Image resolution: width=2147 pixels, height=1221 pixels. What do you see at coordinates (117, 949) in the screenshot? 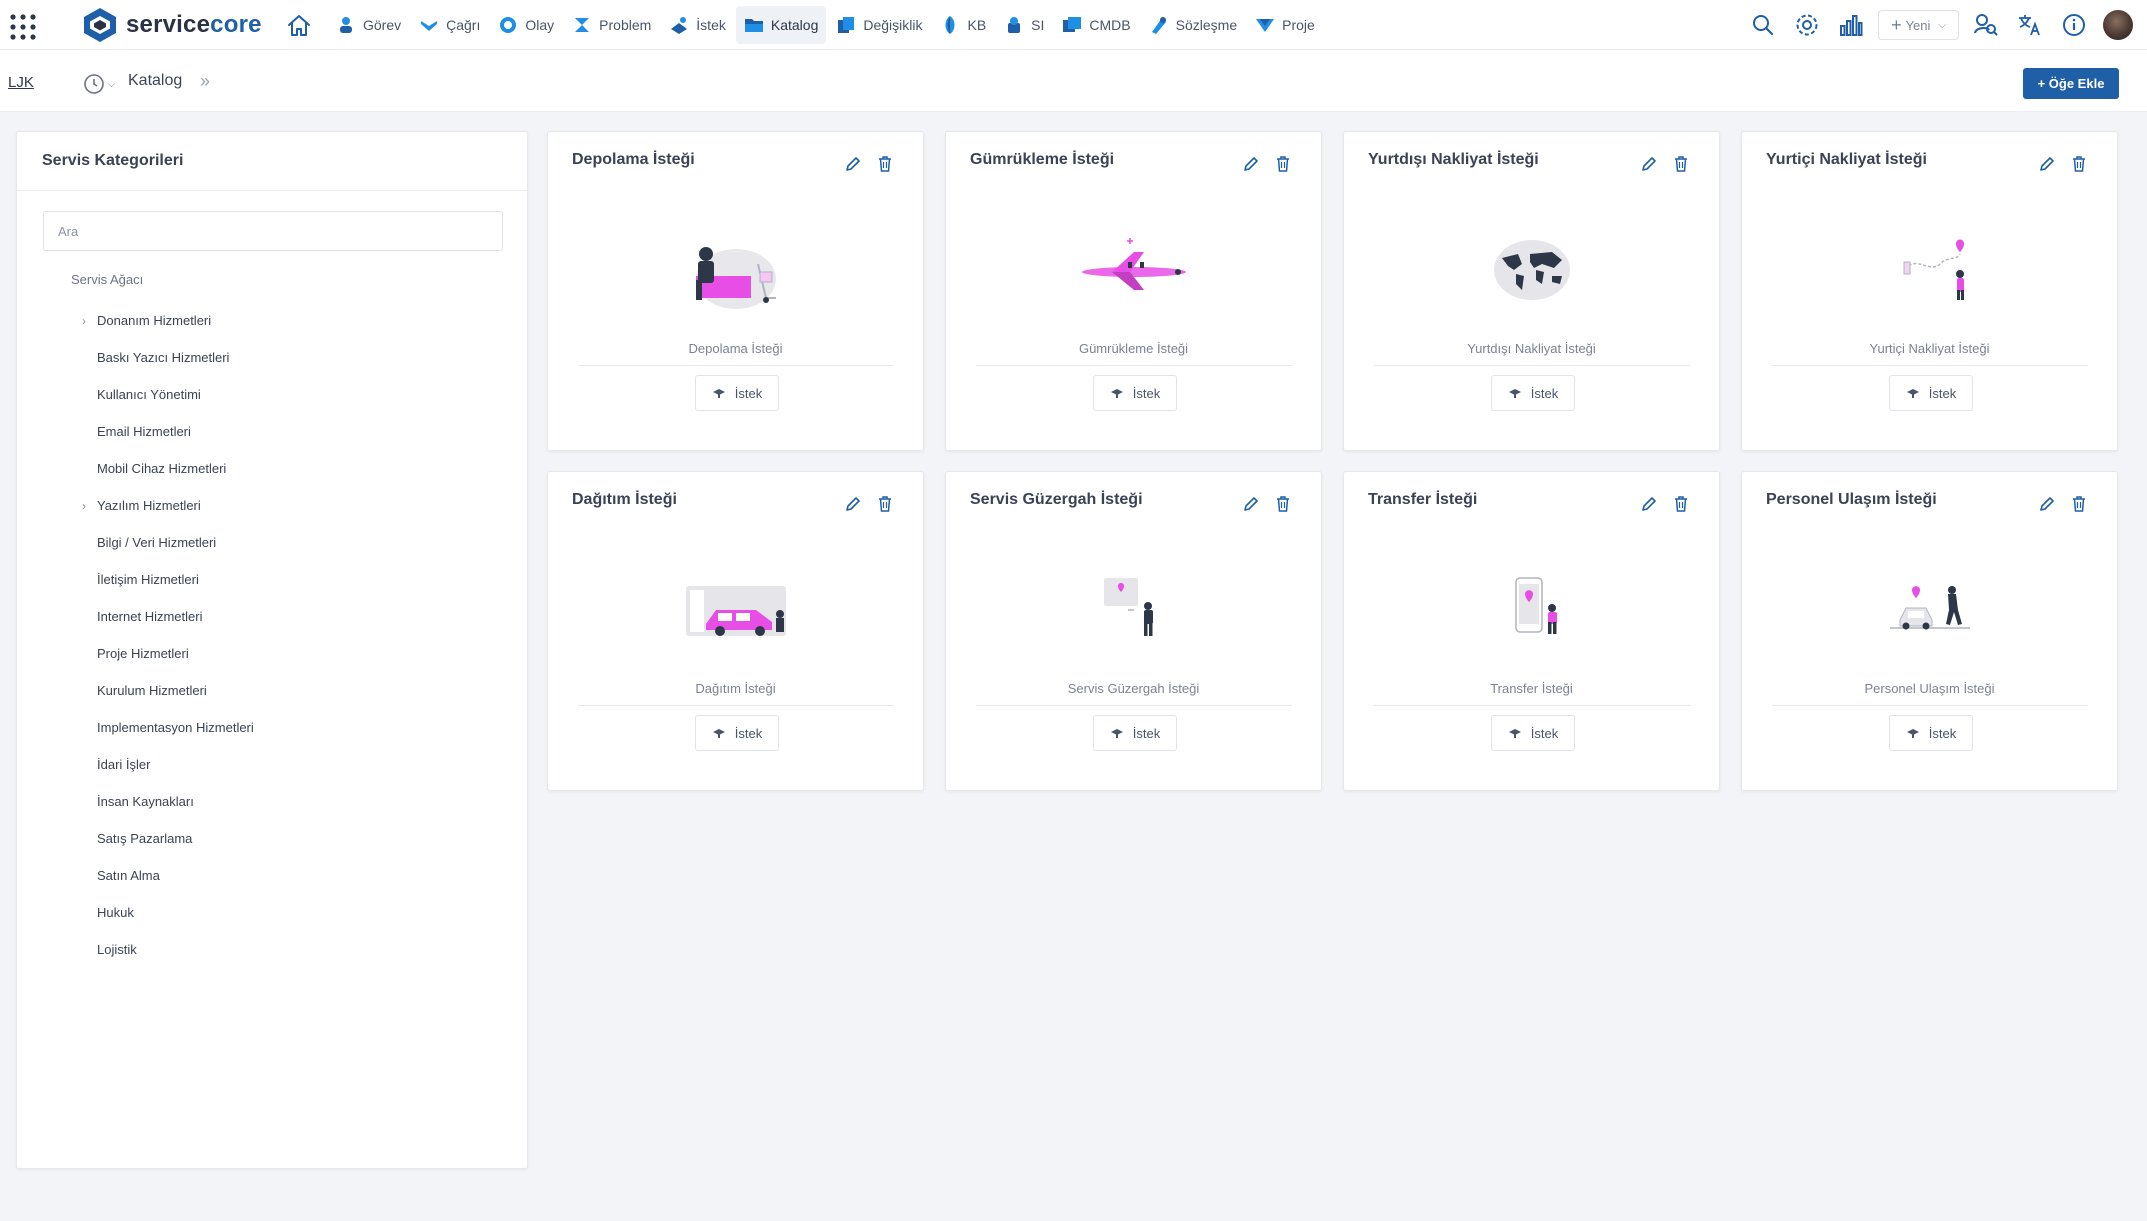
I see `tree-item-label: Lojistik` at bounding box center [117, 949].